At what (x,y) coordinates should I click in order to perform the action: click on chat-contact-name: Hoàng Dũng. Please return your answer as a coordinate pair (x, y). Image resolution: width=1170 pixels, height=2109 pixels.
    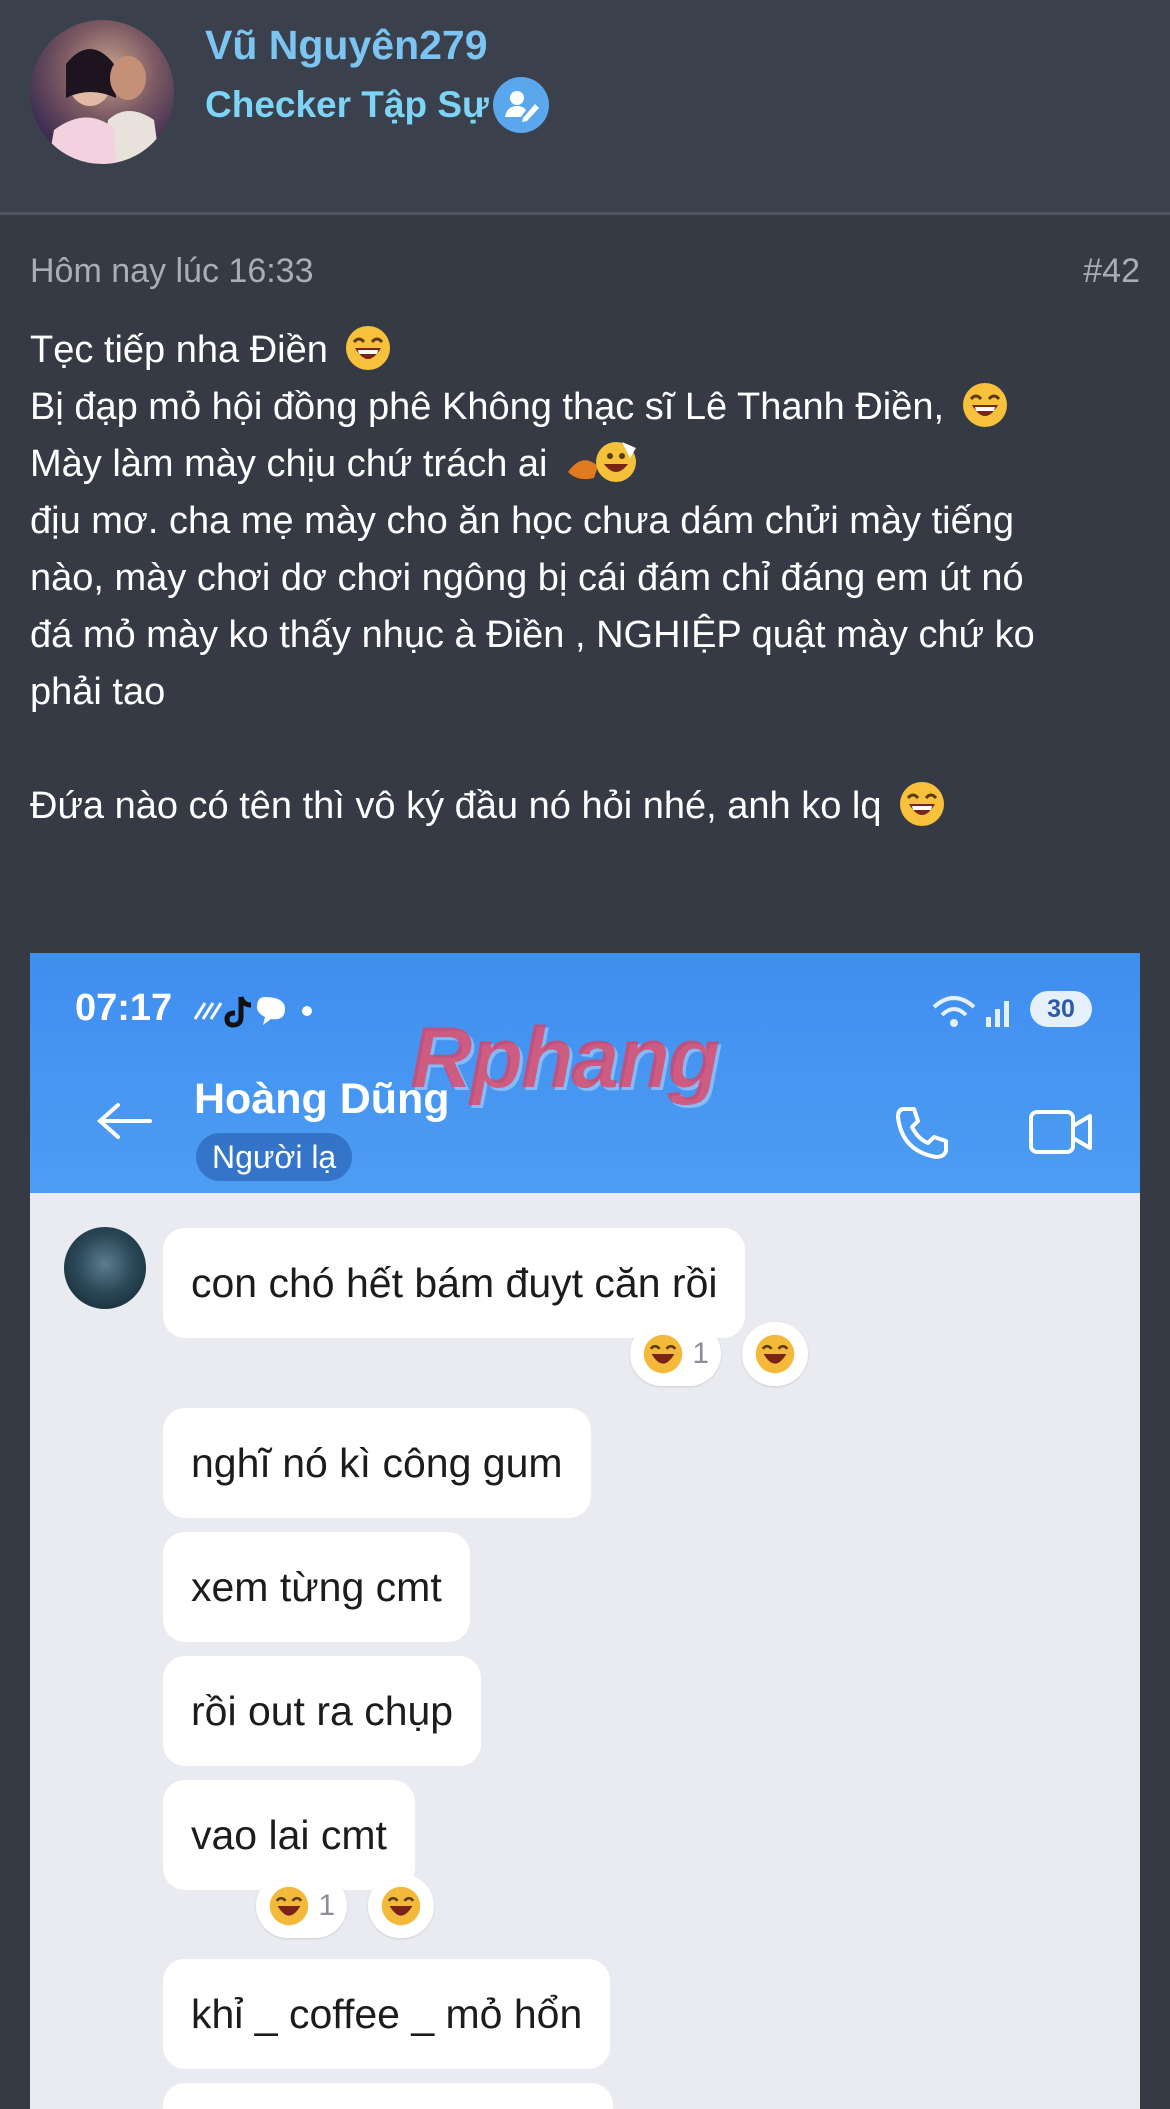
    Looking at the image, I should click on (322, 1099).